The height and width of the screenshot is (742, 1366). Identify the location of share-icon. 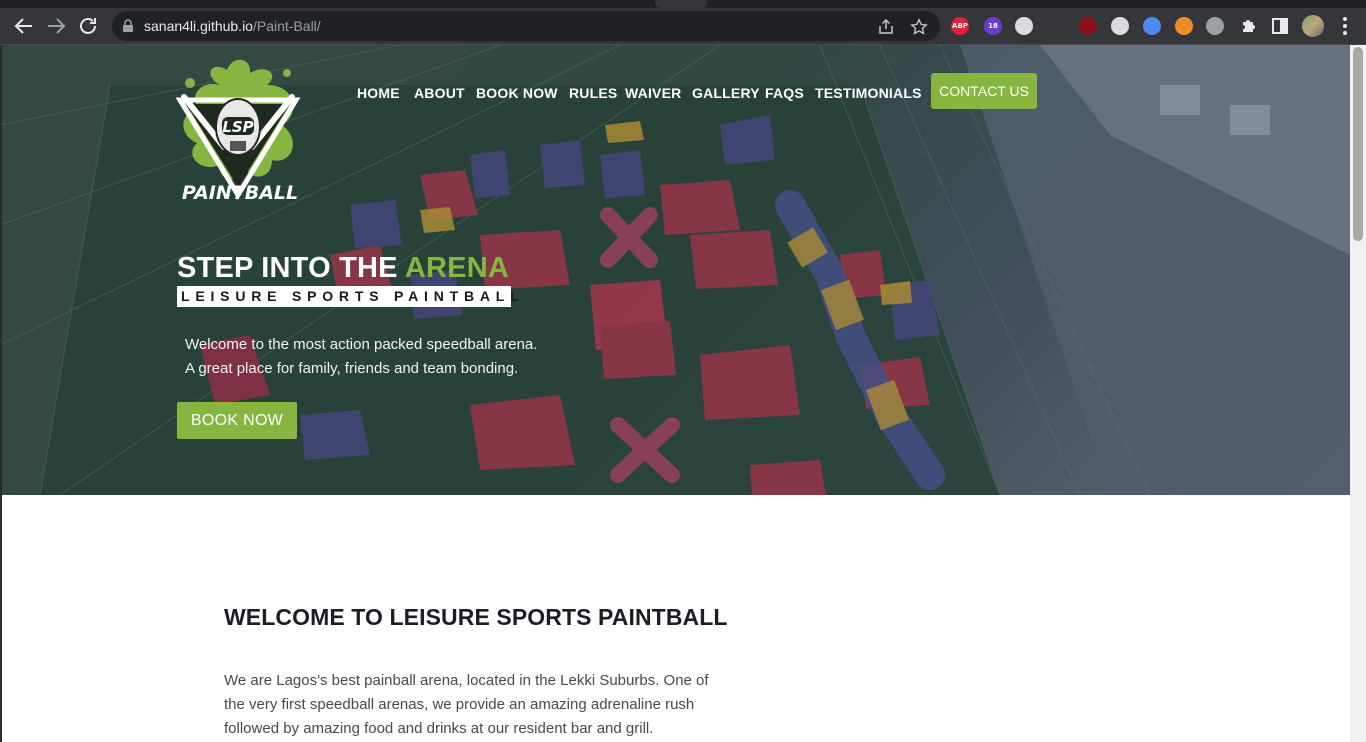
(886, 27).